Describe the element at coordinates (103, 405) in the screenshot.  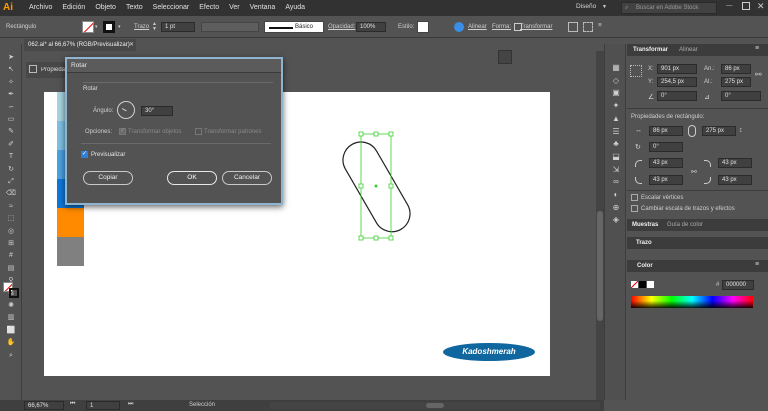
I see `artboard-number-field: 1` at that location.